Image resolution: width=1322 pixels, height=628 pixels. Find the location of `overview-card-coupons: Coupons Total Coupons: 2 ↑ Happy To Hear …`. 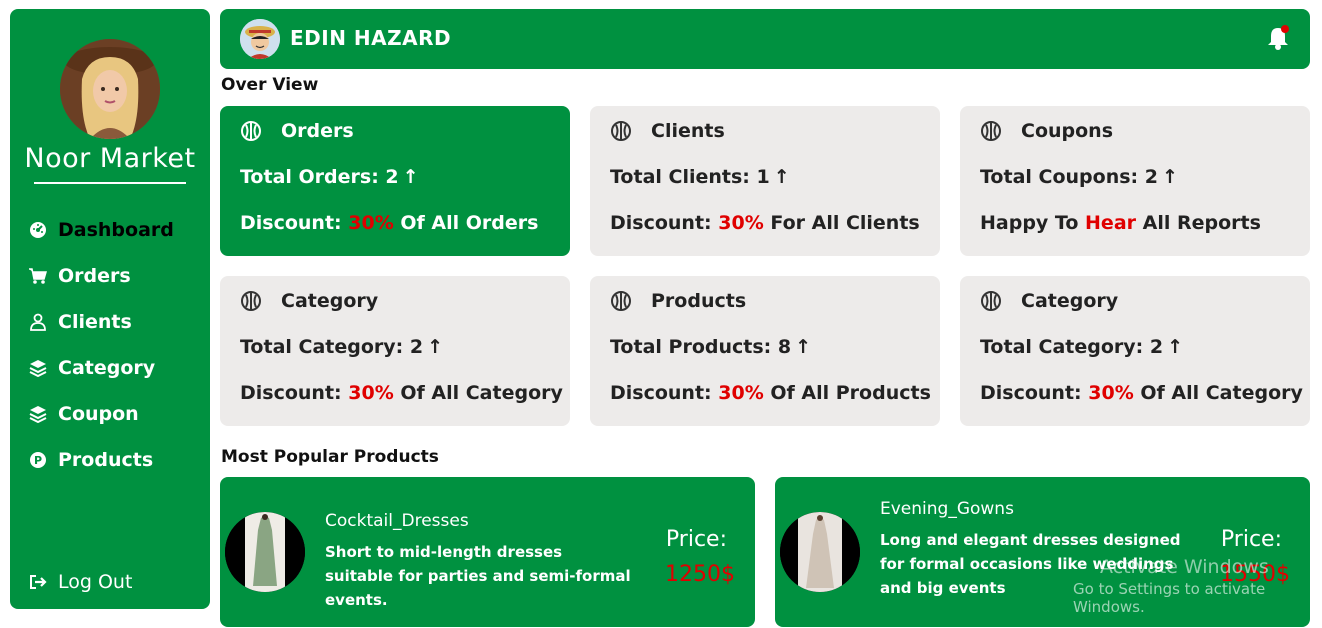

overview-card-coupons: Coupons Total Coupons: 2 ↑ Happy To Hear … is located at coordinates (1135, 181).